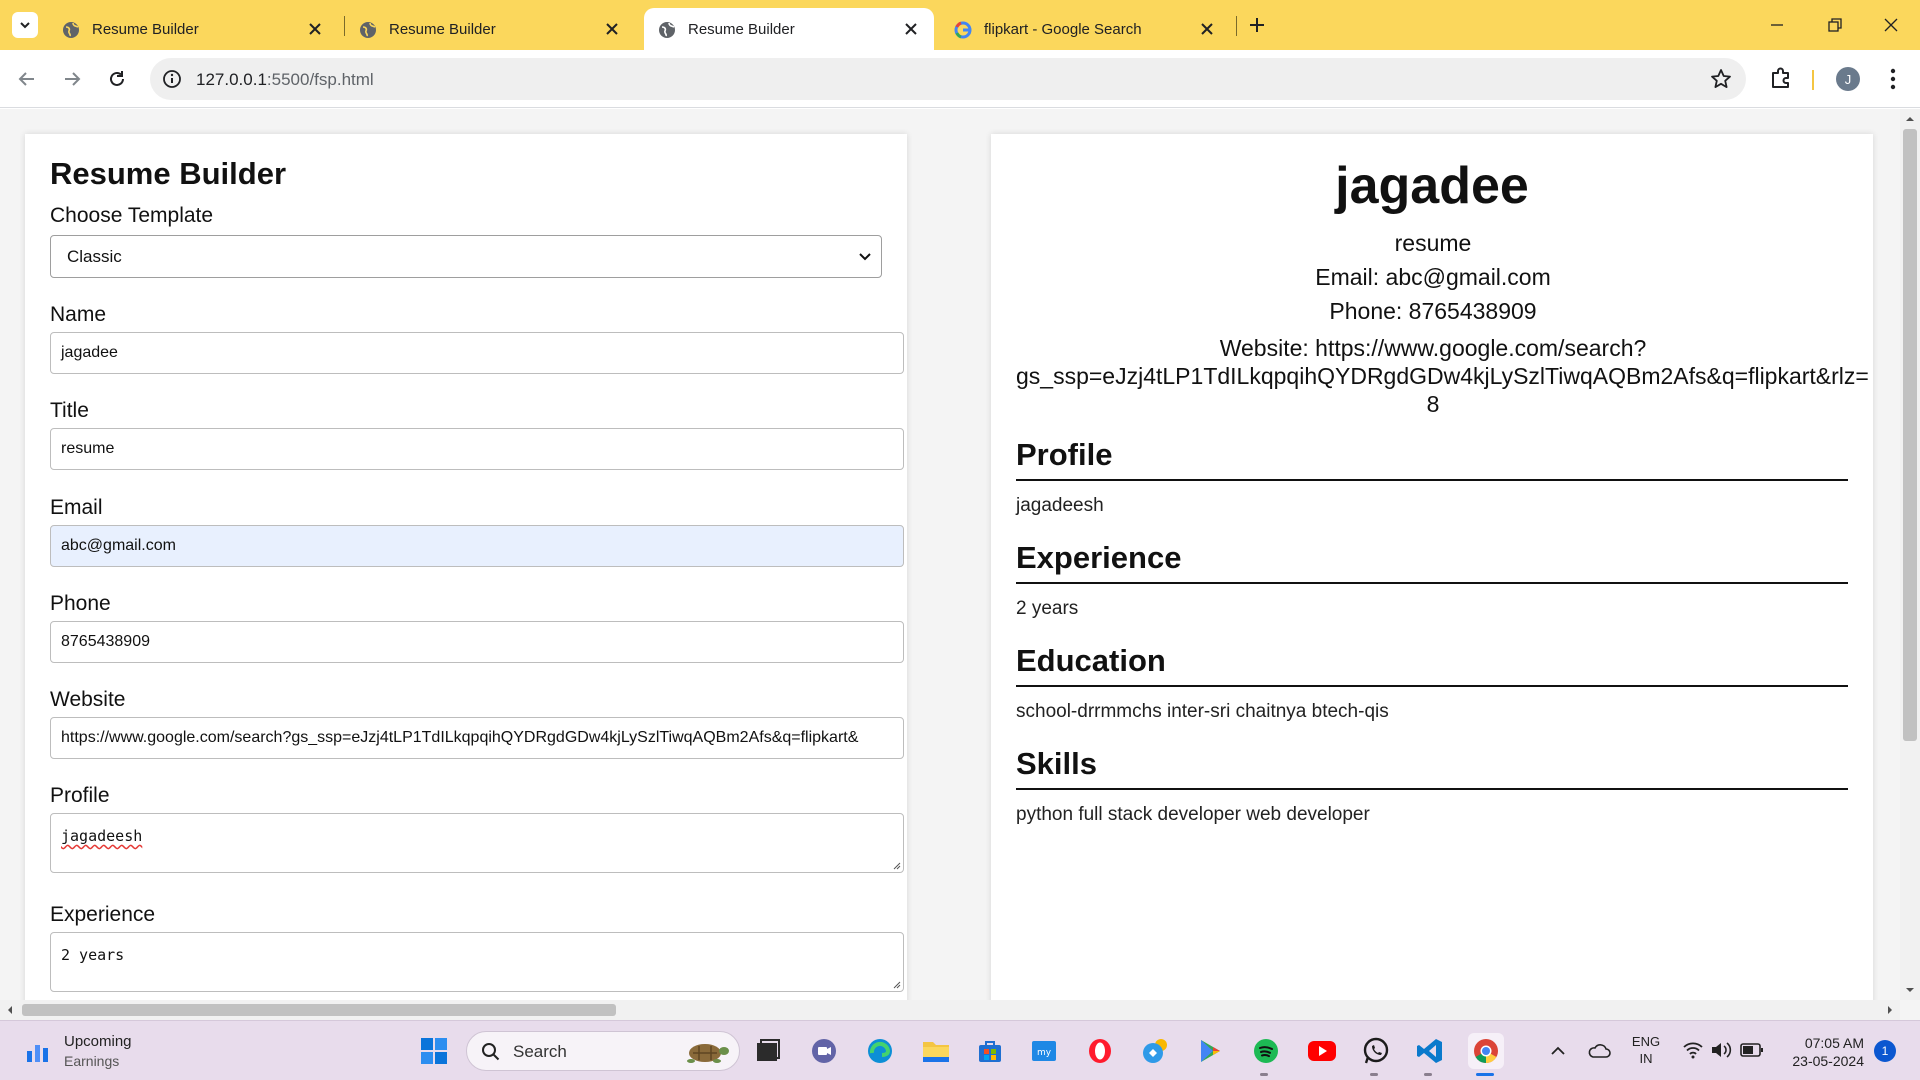  What do you see at coordinates (1721, 1050) in the screenshot?
I see `speaker-icon` at bounding box center [1721, 1050].